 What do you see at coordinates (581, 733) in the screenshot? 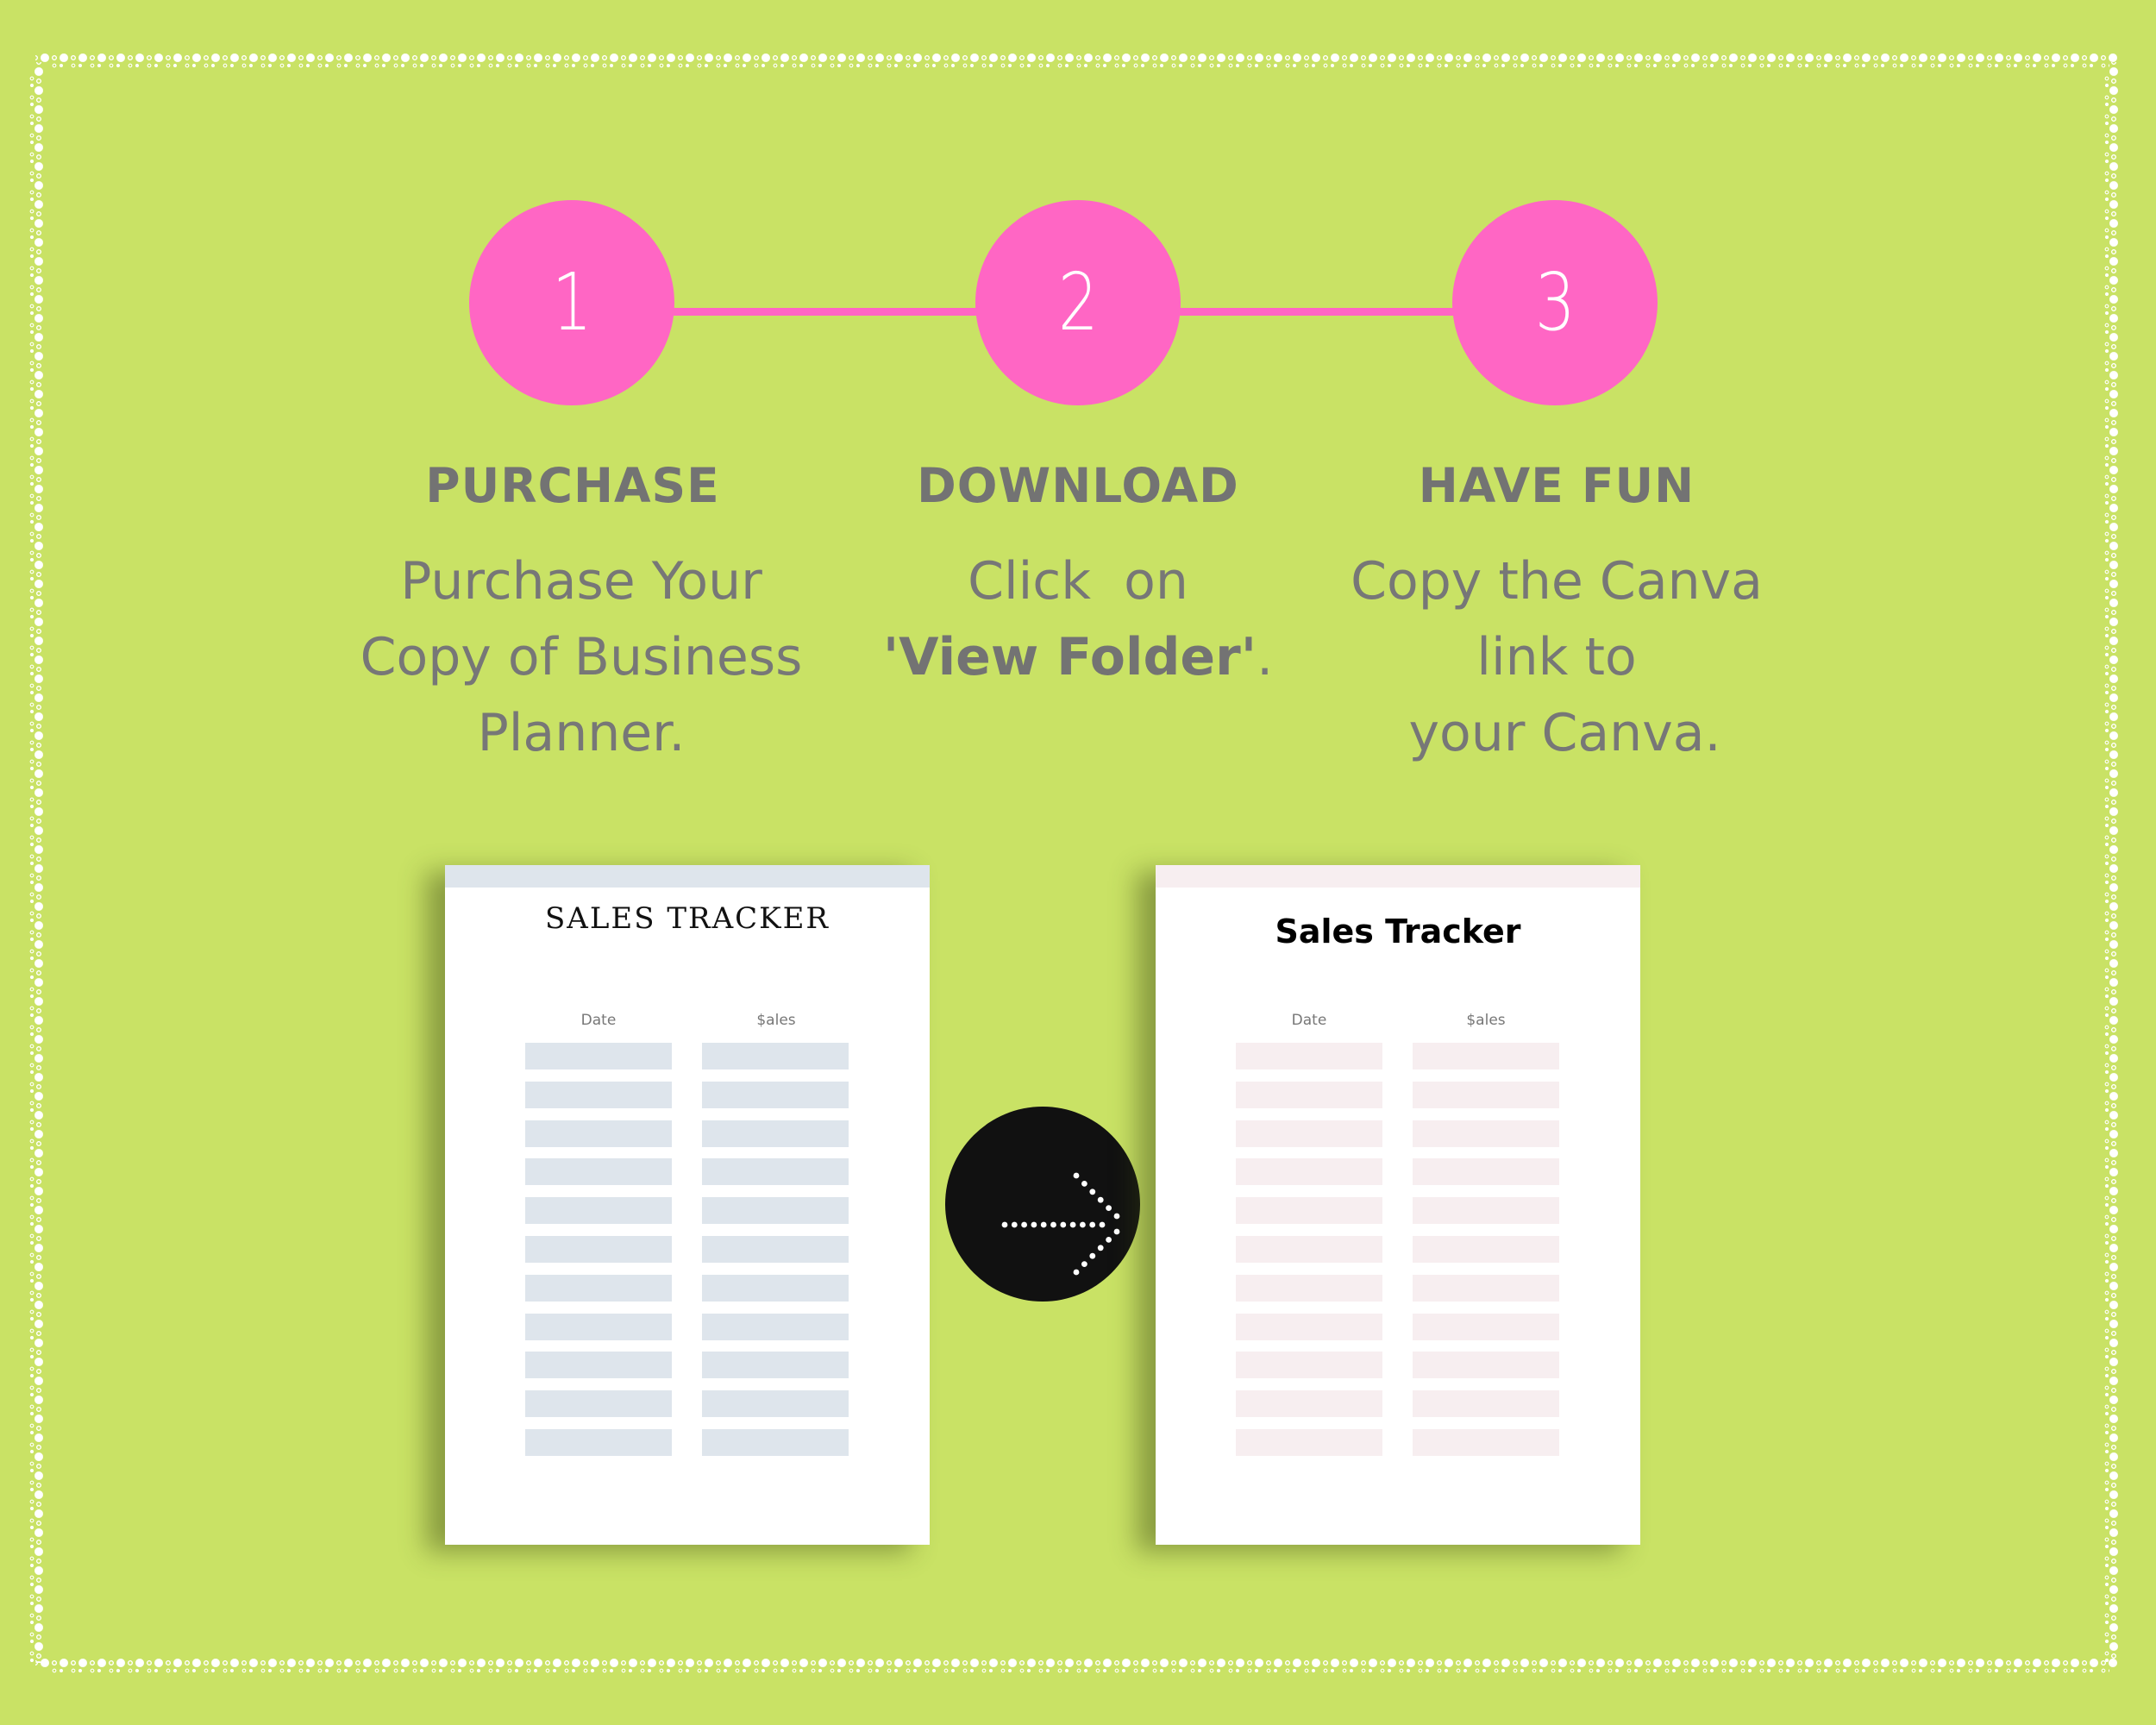
I see `step-1-line-3: Planner.` at bounding box center [581, 733].